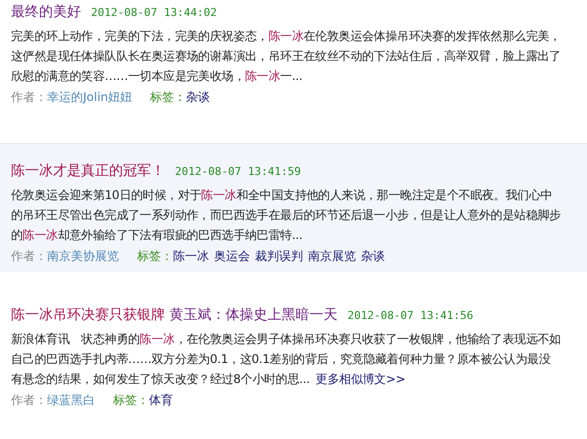 This screenshot has width=587, height=439. What do you see at coordinates (238, 171) in the screenshot?
I see `post-date: 2012-08-07 13:41:59` at bounding box center [238, 171].